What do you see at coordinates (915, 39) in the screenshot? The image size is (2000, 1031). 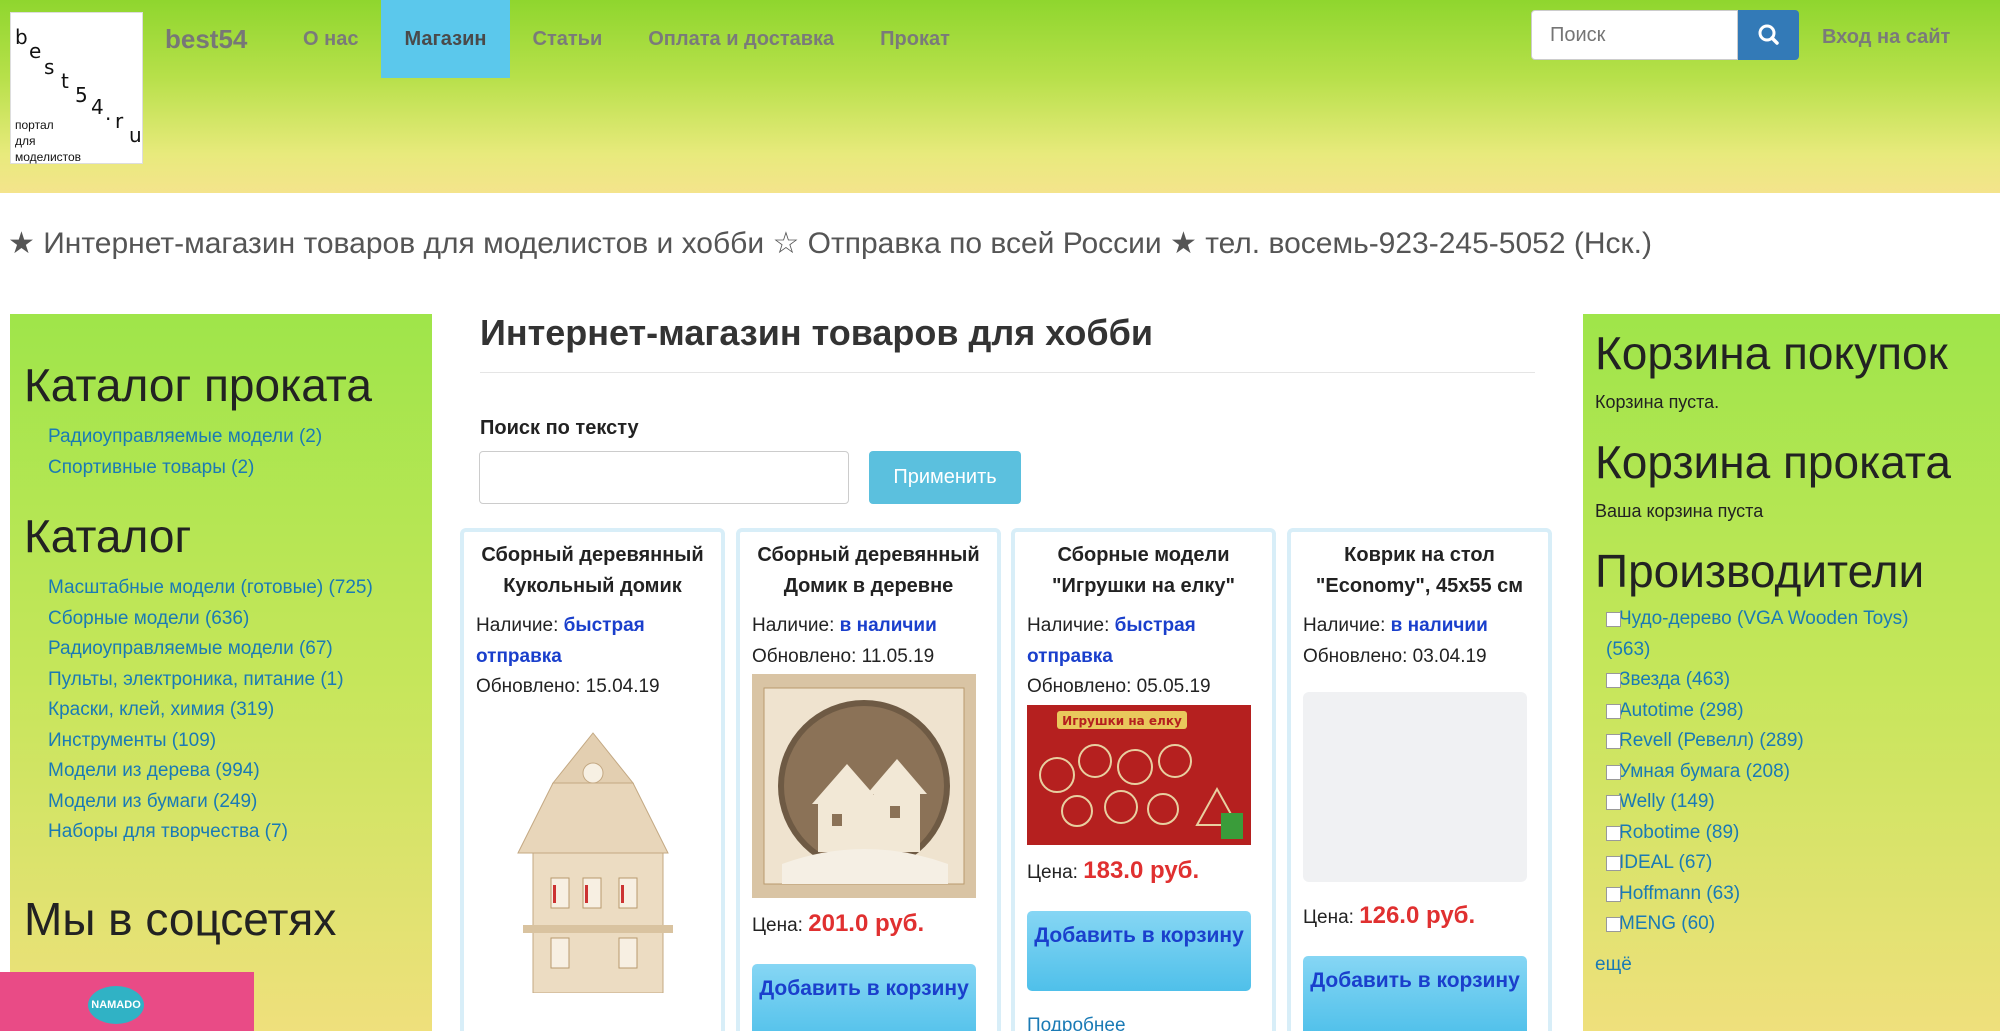 I see `nav-item-rental: Прокат` at bounding box center [915, 39].